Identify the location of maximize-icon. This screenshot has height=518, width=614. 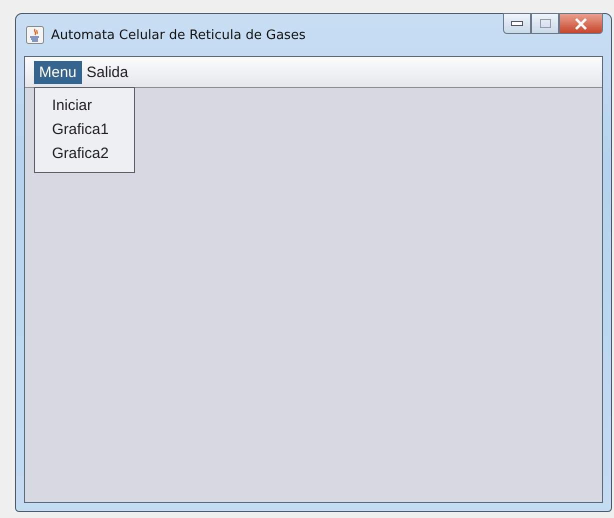
(545, 23).